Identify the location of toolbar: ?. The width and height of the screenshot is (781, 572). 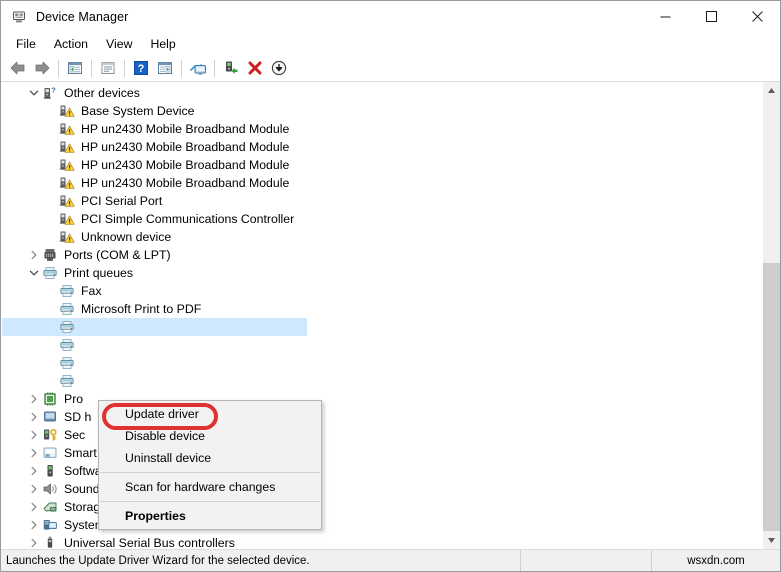
(390, 68).